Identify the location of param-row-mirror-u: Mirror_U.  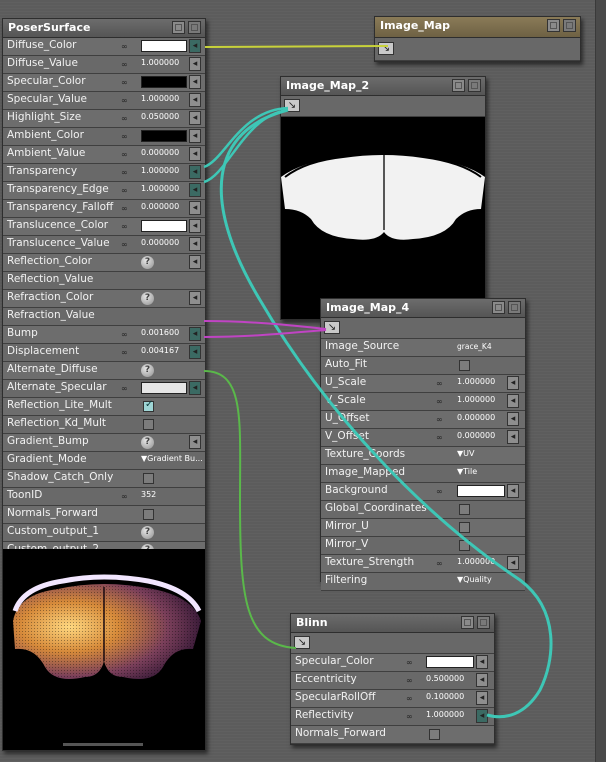
(423, 528).